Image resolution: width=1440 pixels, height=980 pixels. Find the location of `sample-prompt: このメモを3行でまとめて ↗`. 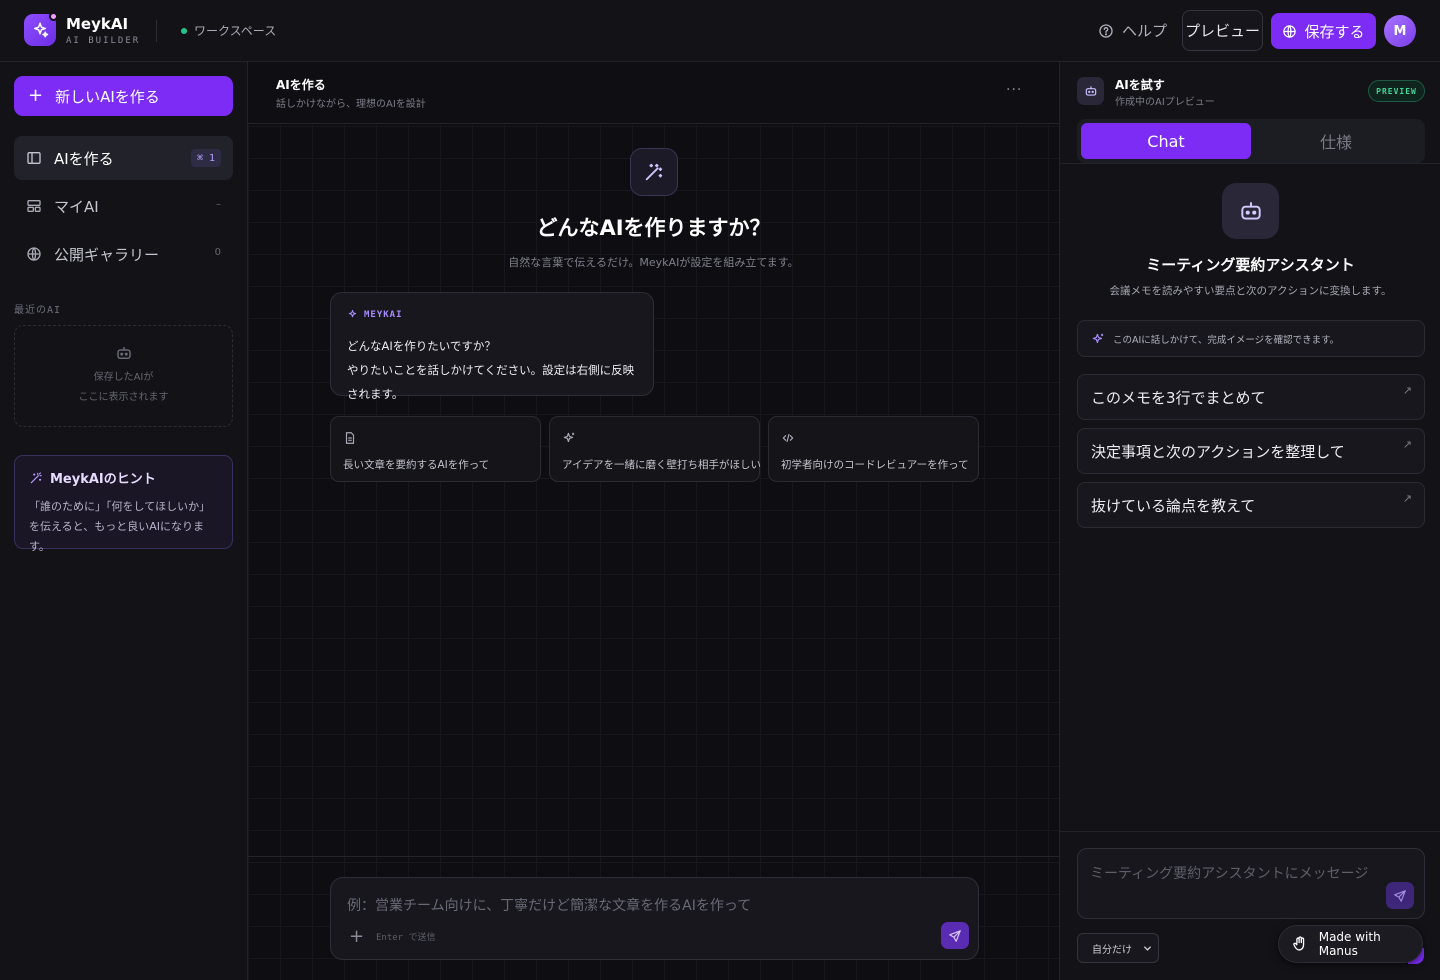

sample-prompt: このメモを3行でまとめて ↗ is located at coordinates (1251, 397).